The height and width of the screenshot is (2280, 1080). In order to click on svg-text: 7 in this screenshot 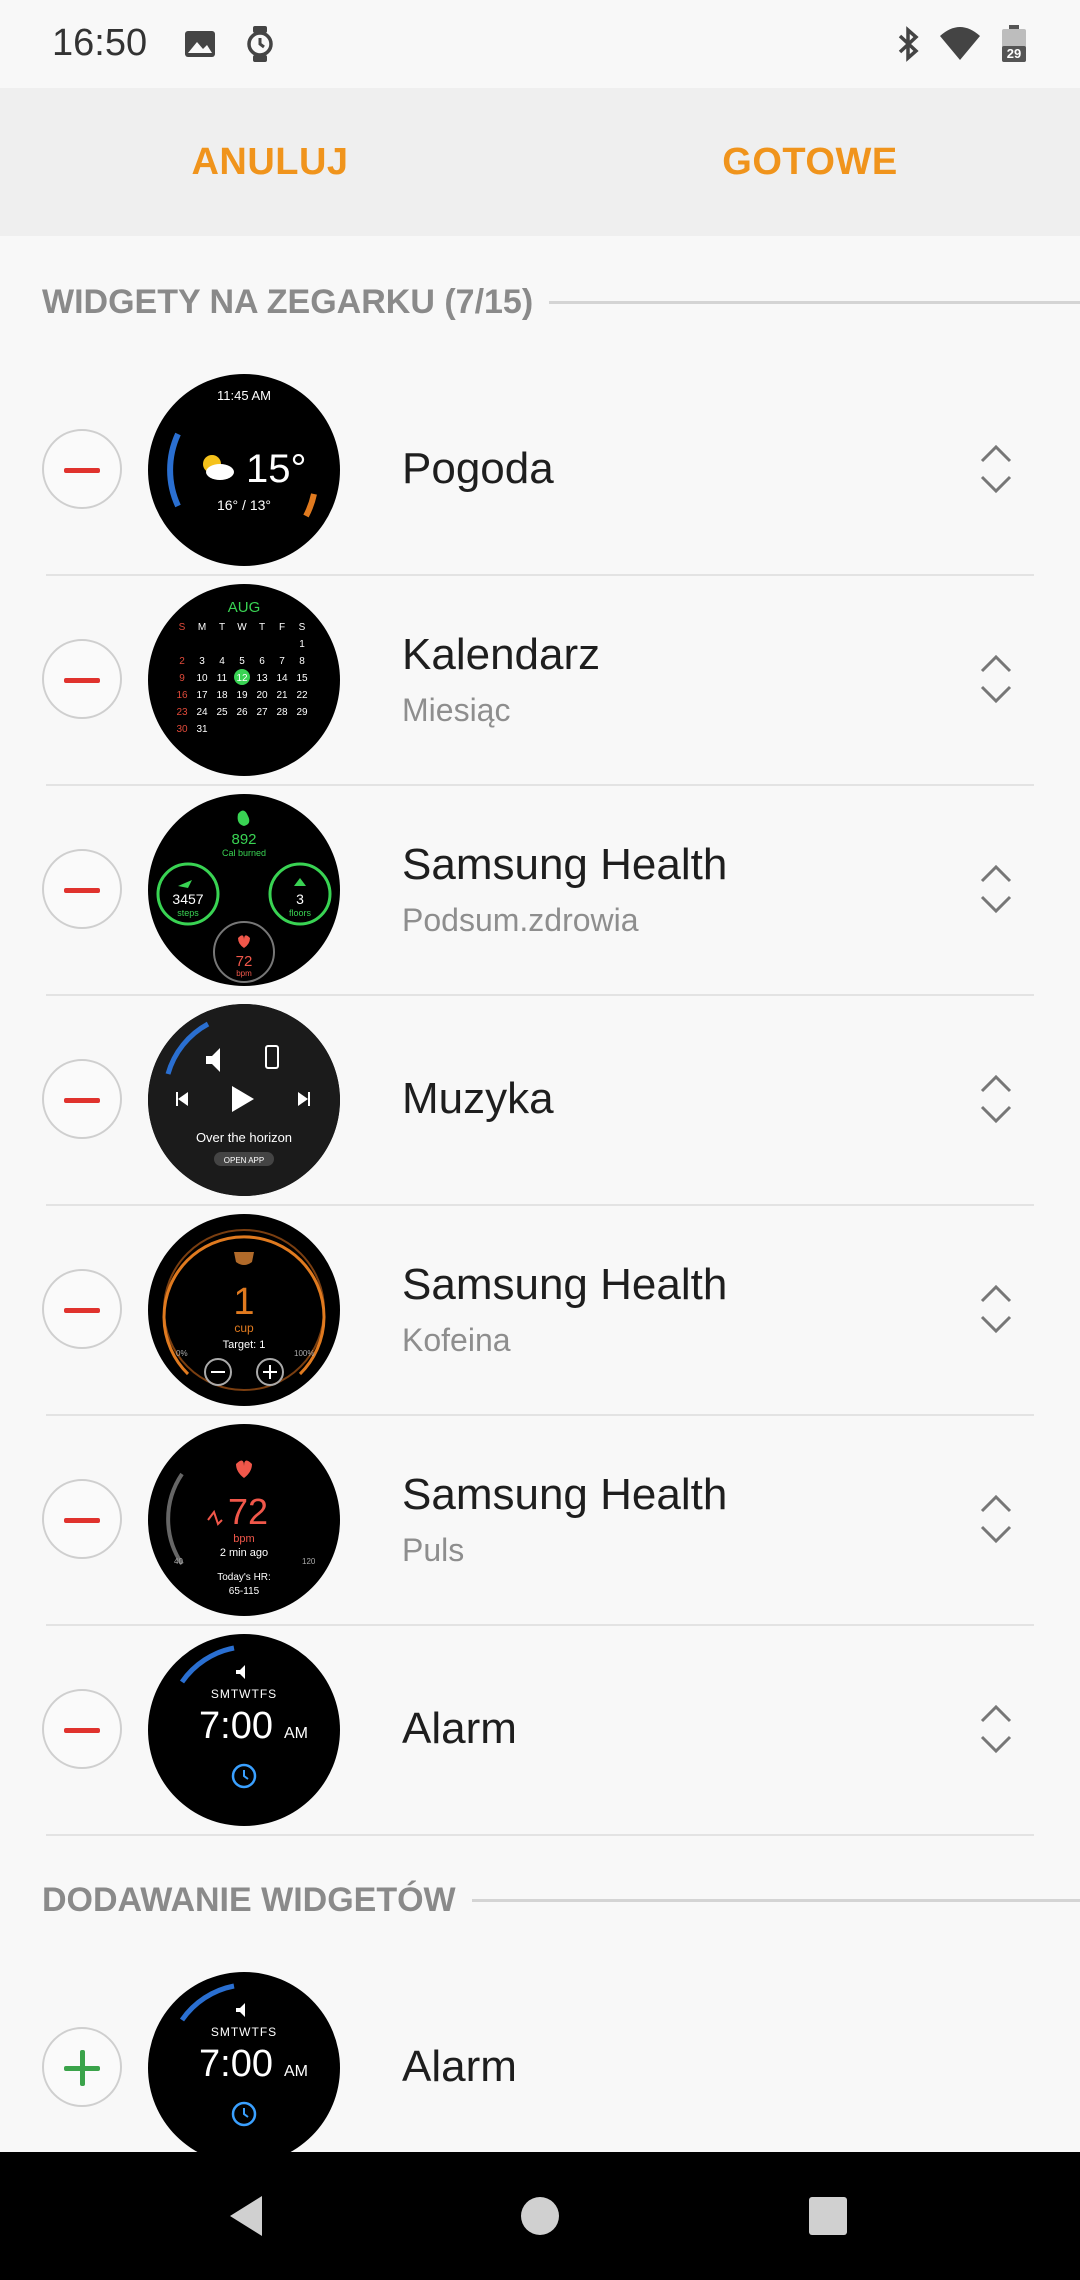, I will do `click(282, 661)`.